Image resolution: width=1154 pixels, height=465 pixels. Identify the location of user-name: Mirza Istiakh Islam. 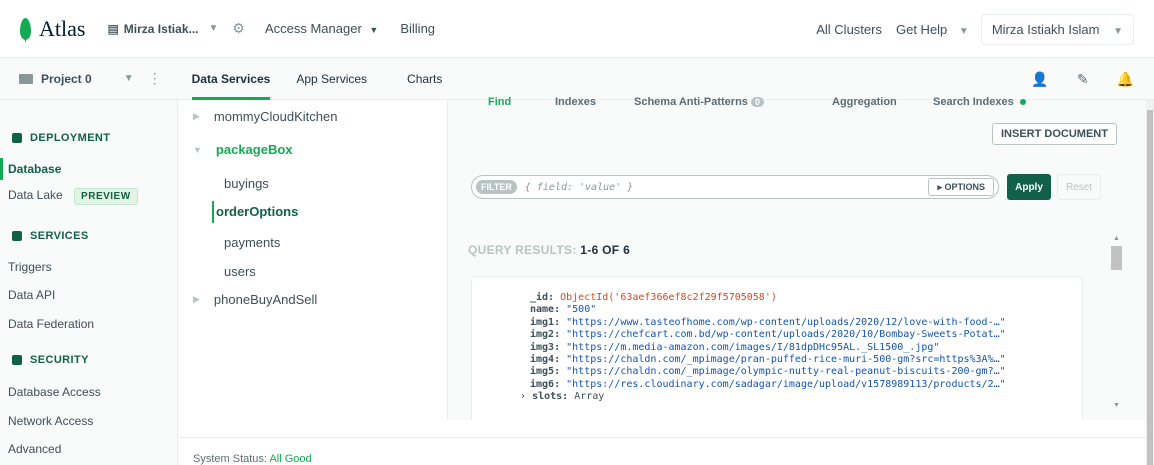
(1045, 29).